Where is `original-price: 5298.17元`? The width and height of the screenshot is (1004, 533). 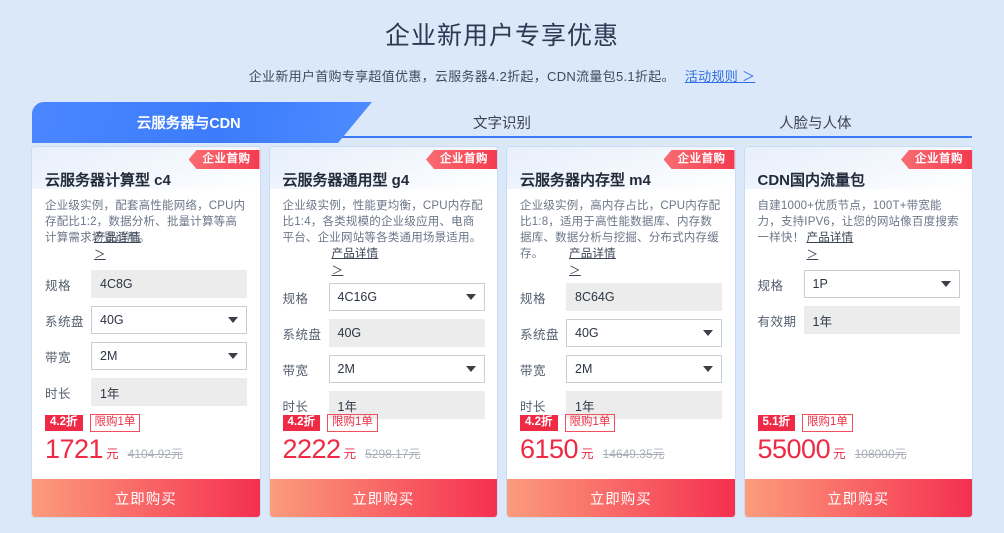 original-price: 5298.17元 is located at coordinates (393, 453).